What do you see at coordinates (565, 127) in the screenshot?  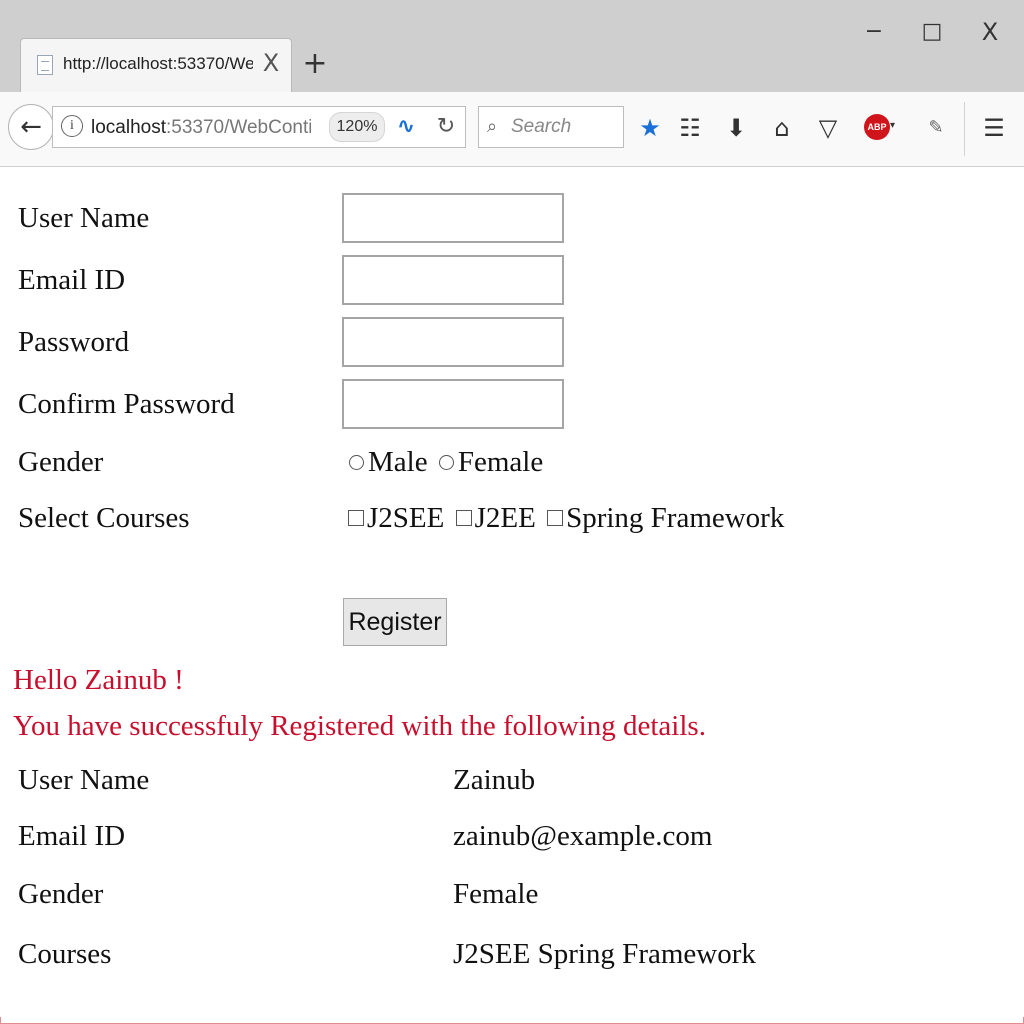 I see `search-input` at bounding box center [565, 127].